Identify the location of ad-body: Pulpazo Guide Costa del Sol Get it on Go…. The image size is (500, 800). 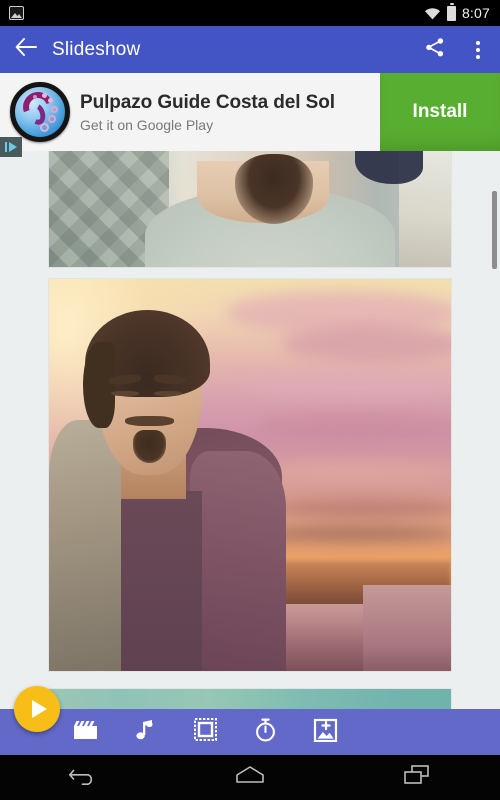
(190, 115).